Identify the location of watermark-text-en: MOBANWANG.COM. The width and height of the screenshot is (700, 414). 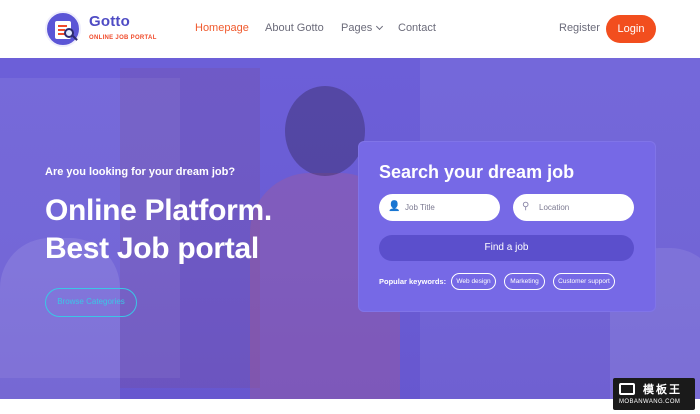
(650, 402).